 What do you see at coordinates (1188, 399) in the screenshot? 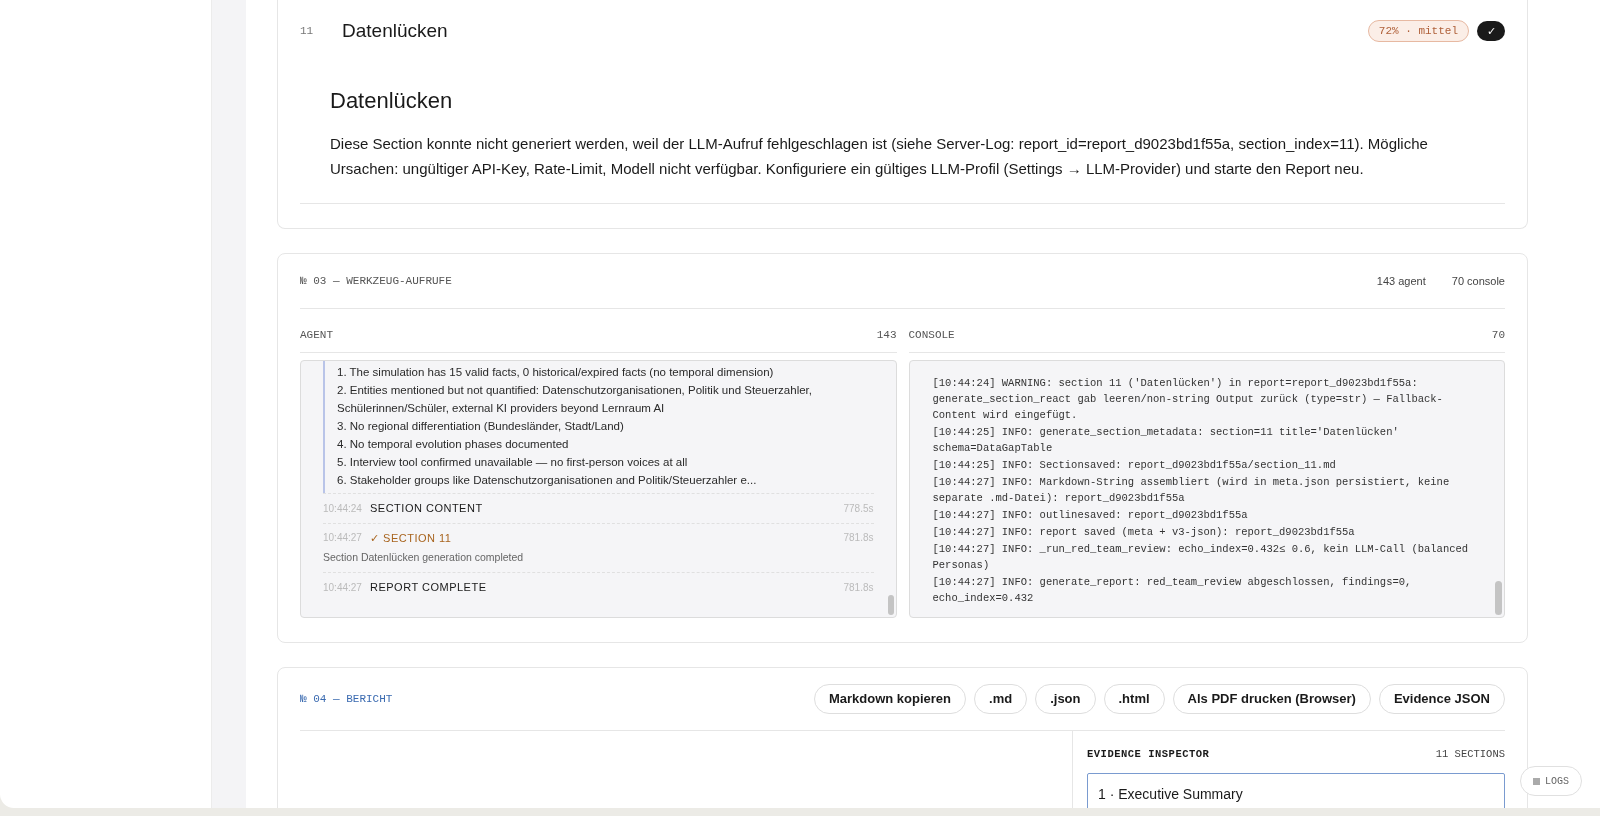
I see `console-line: [10:44:24] WARNING: section 11 ('Datenlücken') in report=report_d9023bd1f55a: generate_section_react gab leeren/non-string Output zurück (type=str) — Fallback-Content wird eingefügt.` at bounding box center [1188, 399].